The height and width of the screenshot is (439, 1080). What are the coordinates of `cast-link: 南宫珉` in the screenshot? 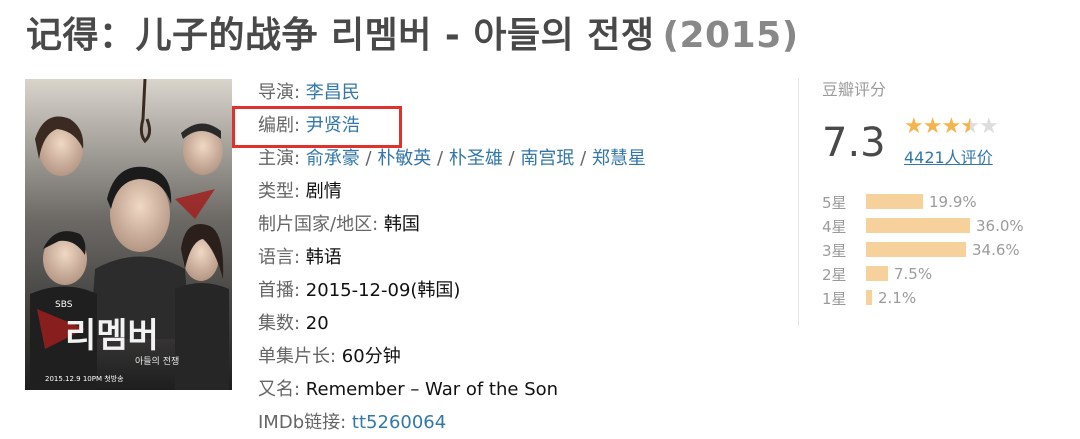 It's located at (547, 158).